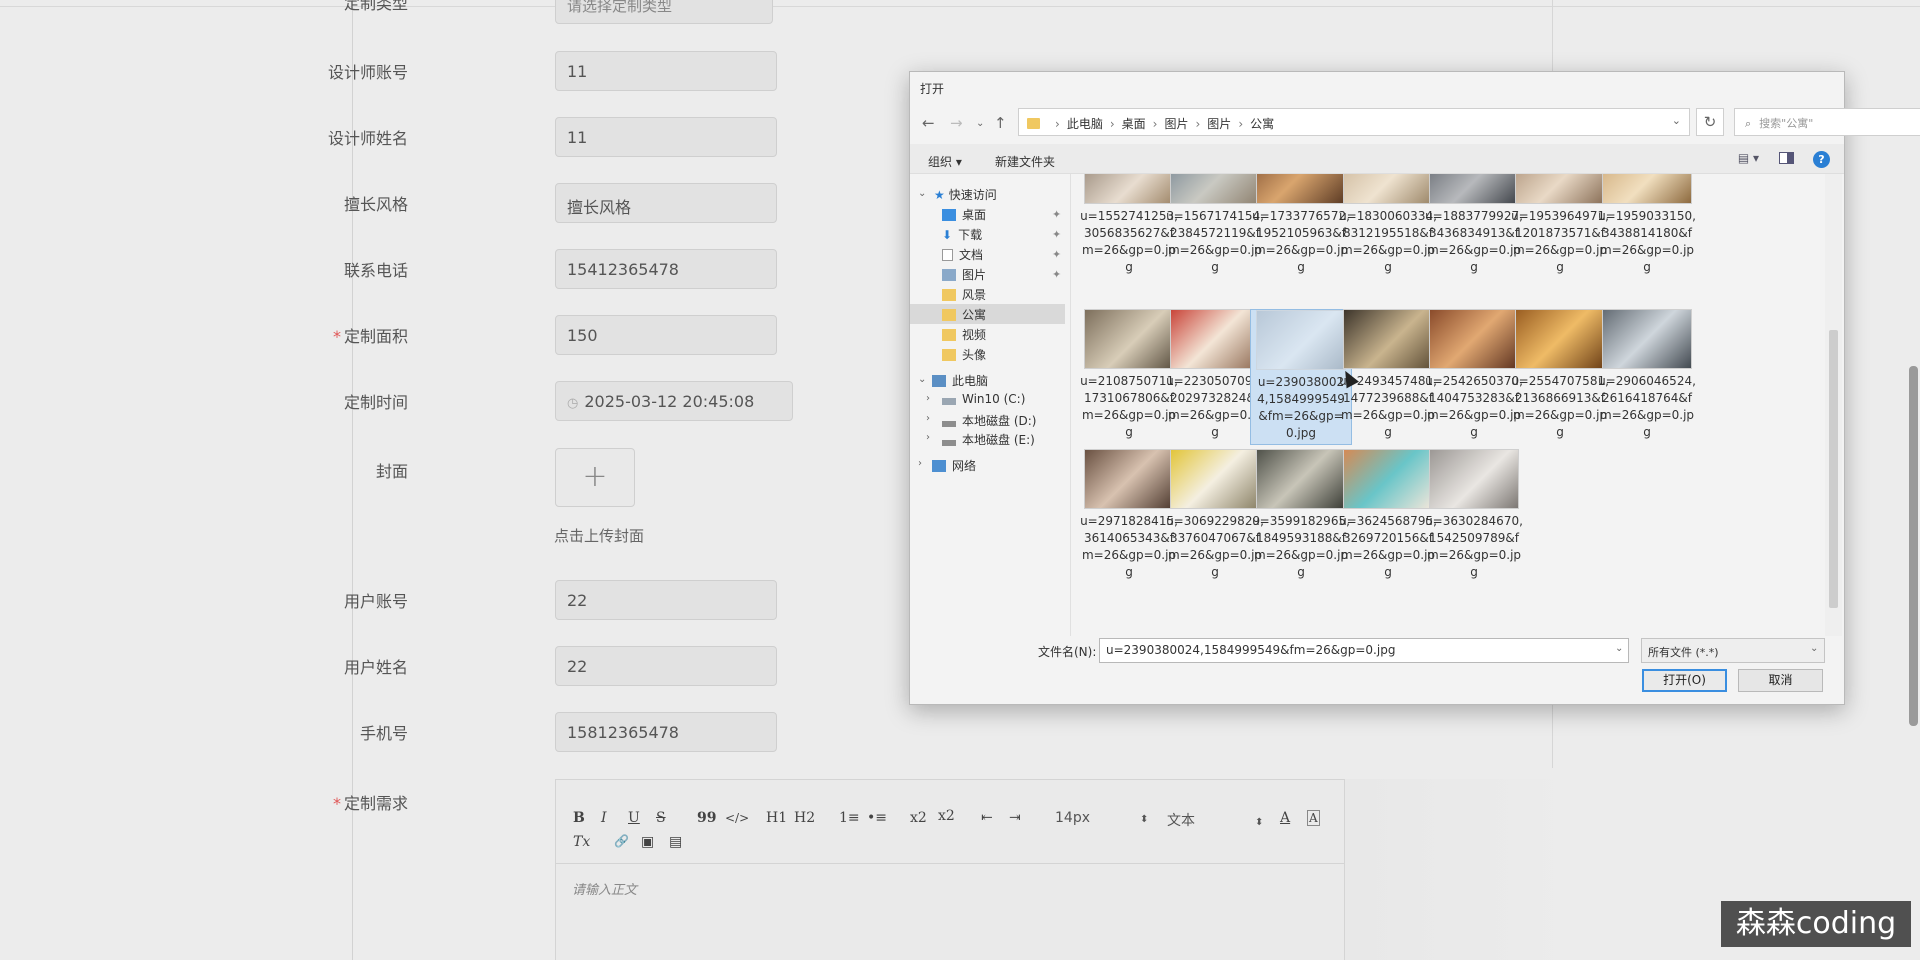 Image resolution: width=1920 pixels, height=960 pixels. What do you see at coordinates (956, 123) in the screenshot?
I see `forward-icon: →` at bounding box center [956, 123].